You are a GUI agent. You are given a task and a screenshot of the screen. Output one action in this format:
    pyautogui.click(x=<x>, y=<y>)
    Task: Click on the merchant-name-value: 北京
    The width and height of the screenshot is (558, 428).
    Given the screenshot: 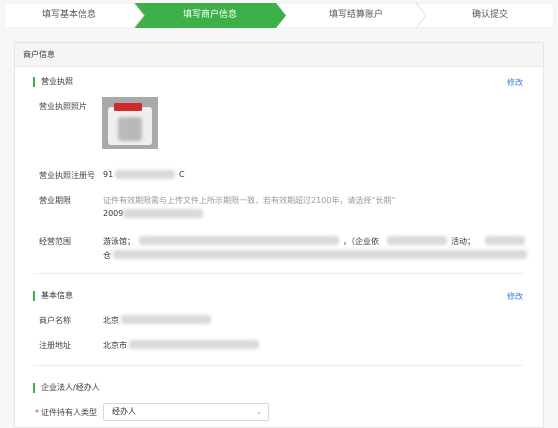 What is the action you would take?
    pyautogui.click(x=111, y=320)
    